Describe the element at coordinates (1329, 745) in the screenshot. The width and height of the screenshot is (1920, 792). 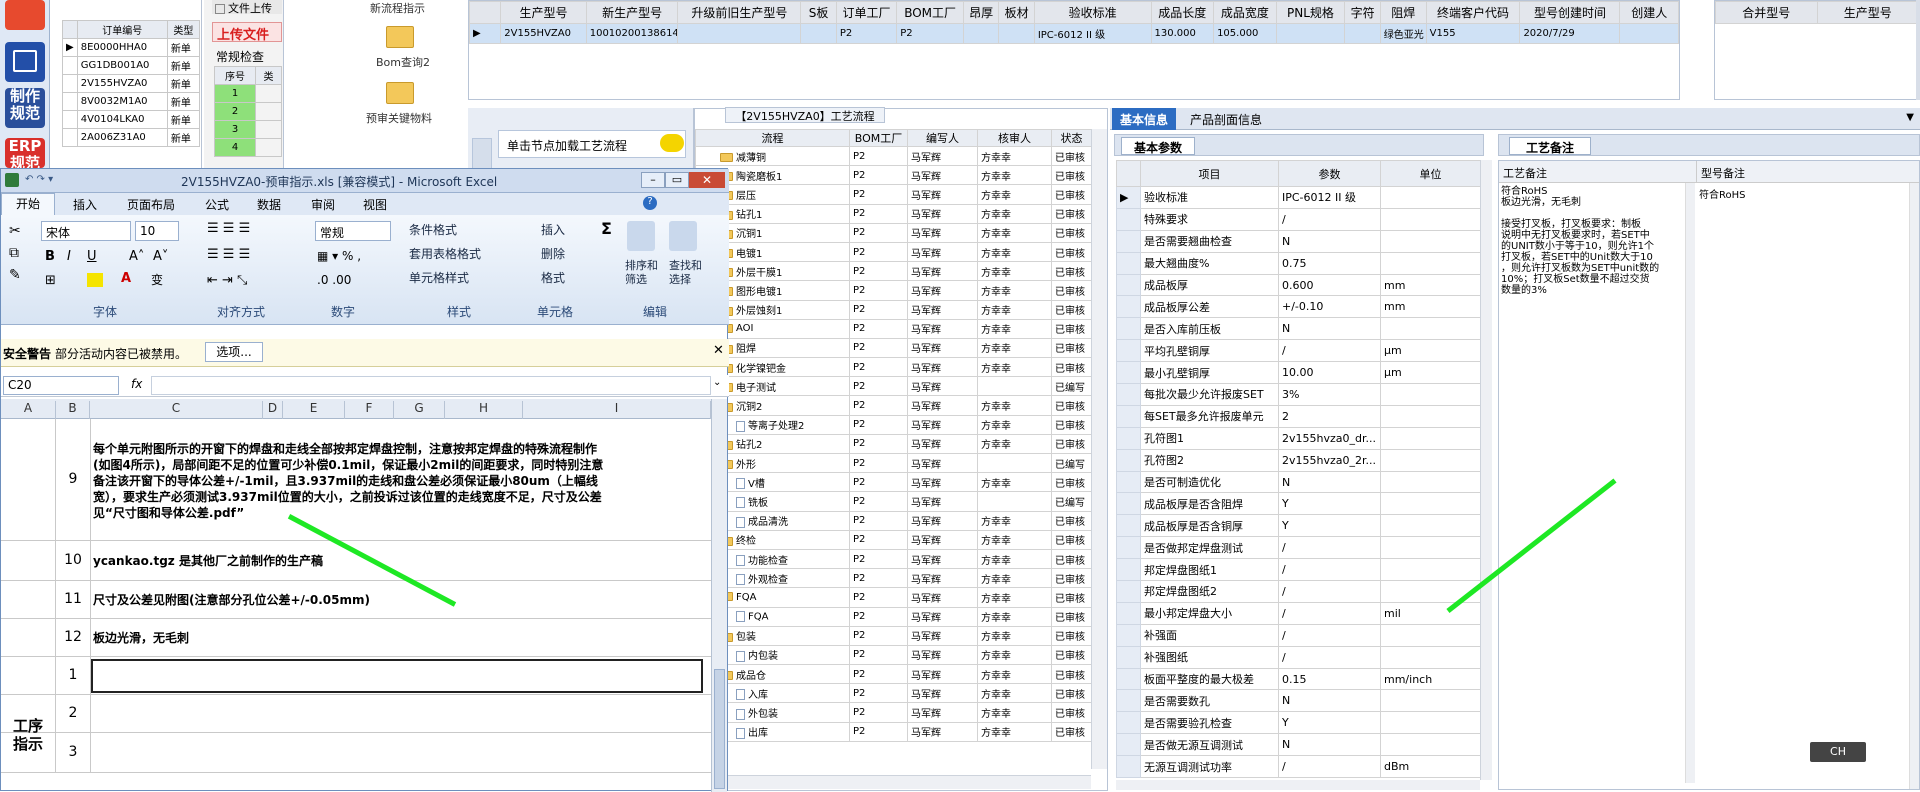
I see `param-value: N` at that location.